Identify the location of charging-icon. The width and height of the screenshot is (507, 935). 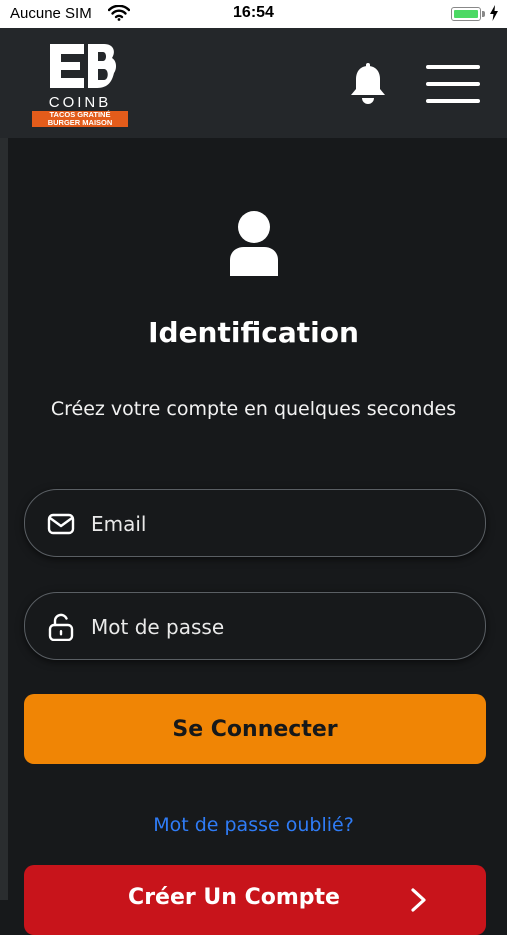
(494, 13).